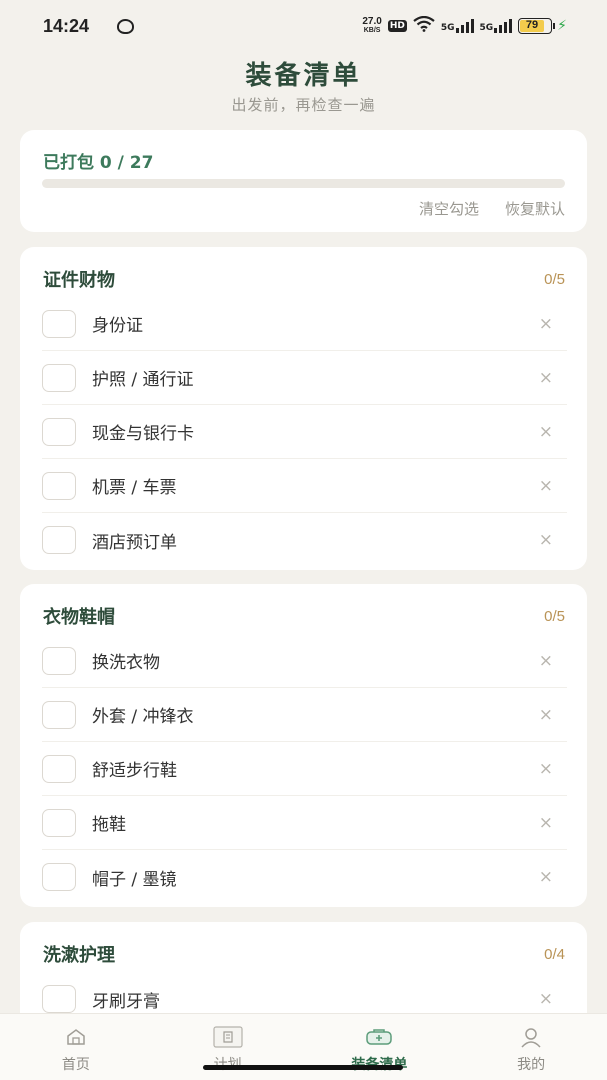 The image size is (607, 1080). I want to click on status-time: 14:24, so click(66, 26).